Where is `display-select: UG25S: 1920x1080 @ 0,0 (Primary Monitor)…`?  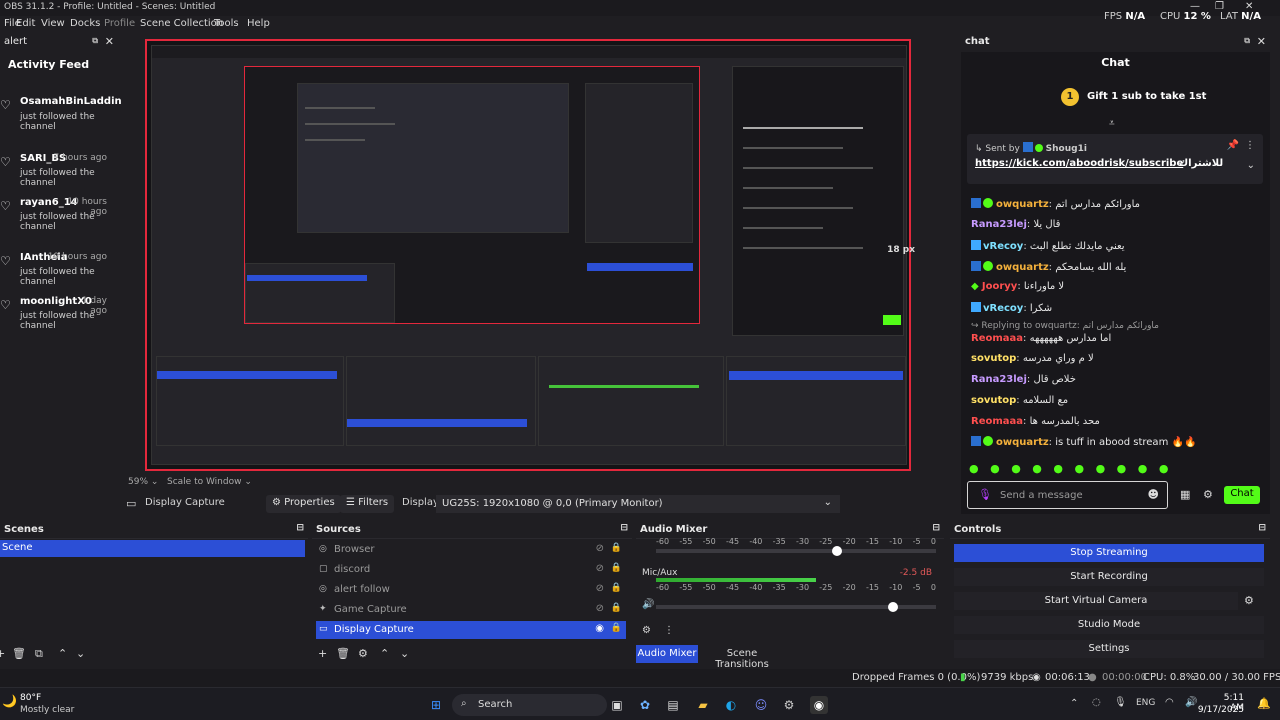 display-select: UG25S: 1920x1080 @ 0,0 (Primary Monitor)… is located at coordinates (638, 504).